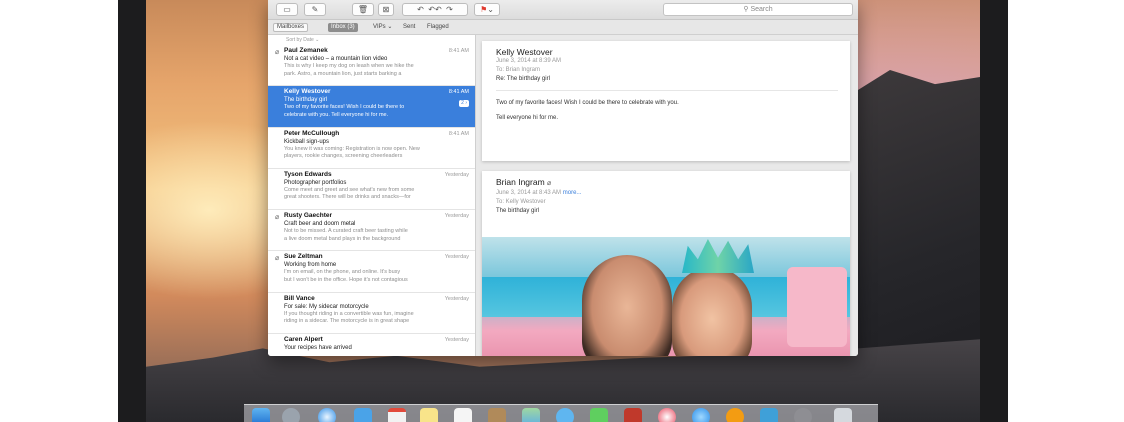  Describe the element at coordinates (769, 415) in the screenshot. I see `preview-icon` at that location.